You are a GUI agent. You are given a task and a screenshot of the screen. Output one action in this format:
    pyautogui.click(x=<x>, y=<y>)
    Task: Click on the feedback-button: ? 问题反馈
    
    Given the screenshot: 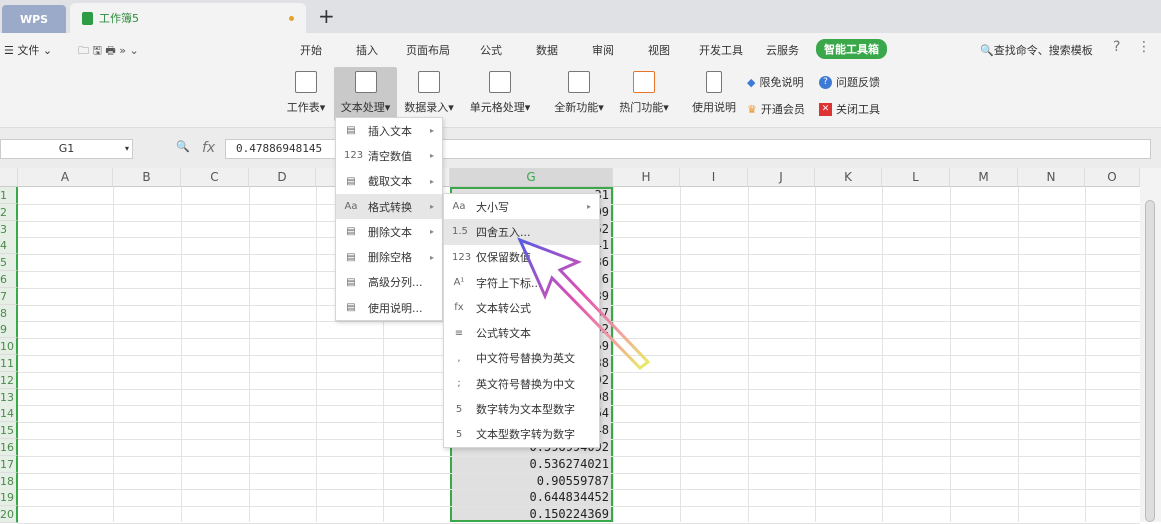 What is the action you would take?
    pyautogui.click(x=849, y=82)
    